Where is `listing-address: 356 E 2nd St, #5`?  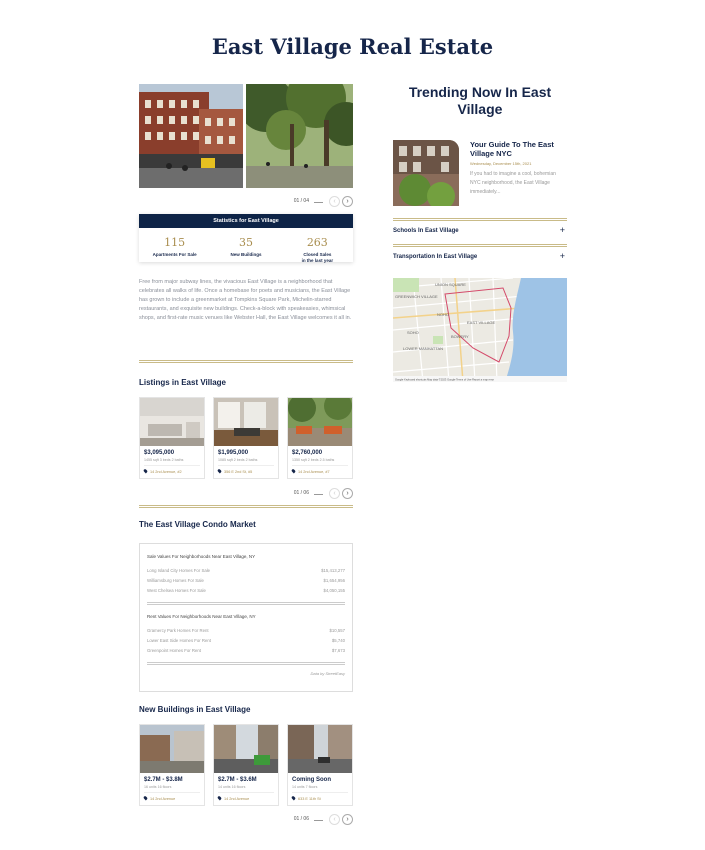 listing-address: 356 E 2nd St, #5 is located at coordinates (245, 471).